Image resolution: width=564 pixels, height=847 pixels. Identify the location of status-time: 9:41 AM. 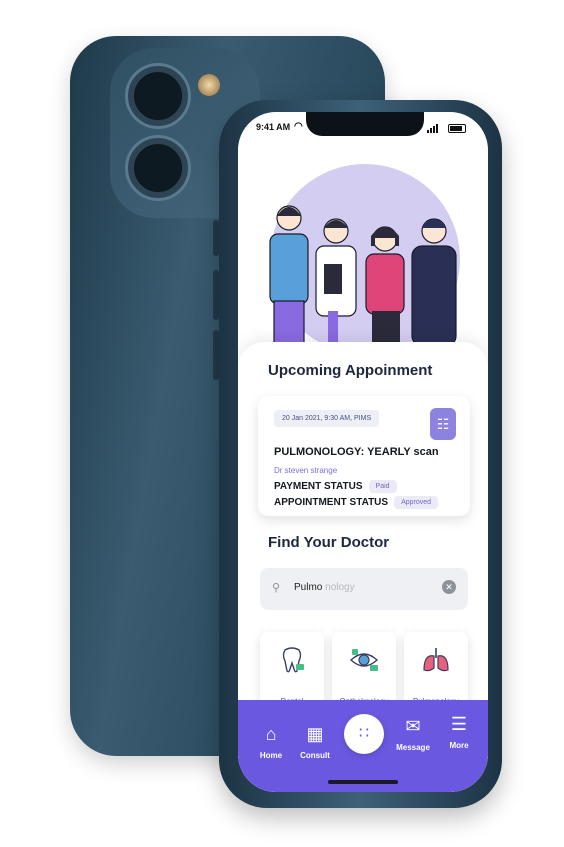
(273, 127).